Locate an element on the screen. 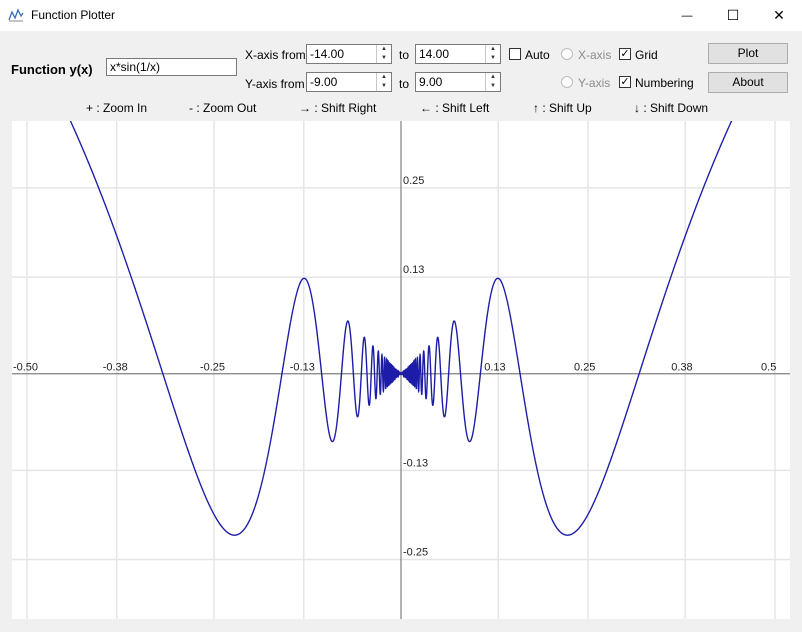  x-from-stepper: ▲ ▼ is located at coordinates (383, 54).